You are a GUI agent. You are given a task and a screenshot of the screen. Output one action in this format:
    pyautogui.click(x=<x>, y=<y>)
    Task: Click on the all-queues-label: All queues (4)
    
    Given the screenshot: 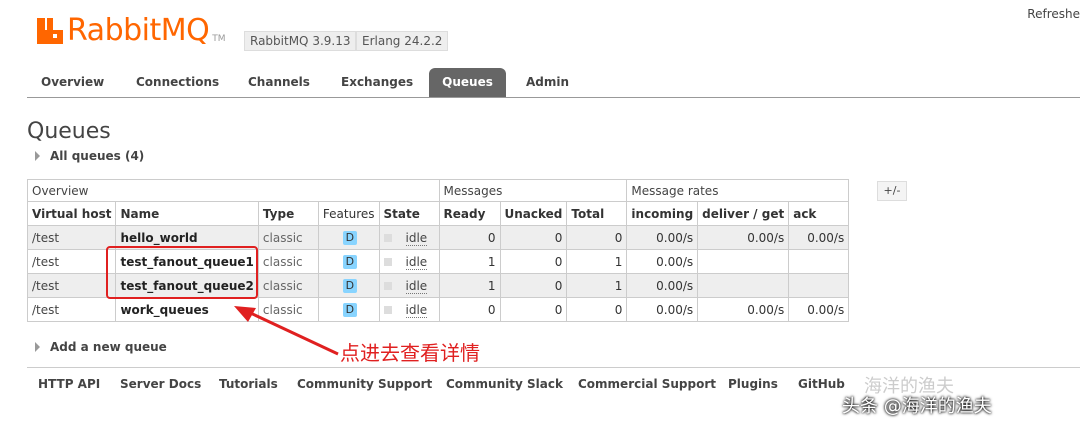 What is the action you would take?
    pyautogui.click(x=97, y=156)
    